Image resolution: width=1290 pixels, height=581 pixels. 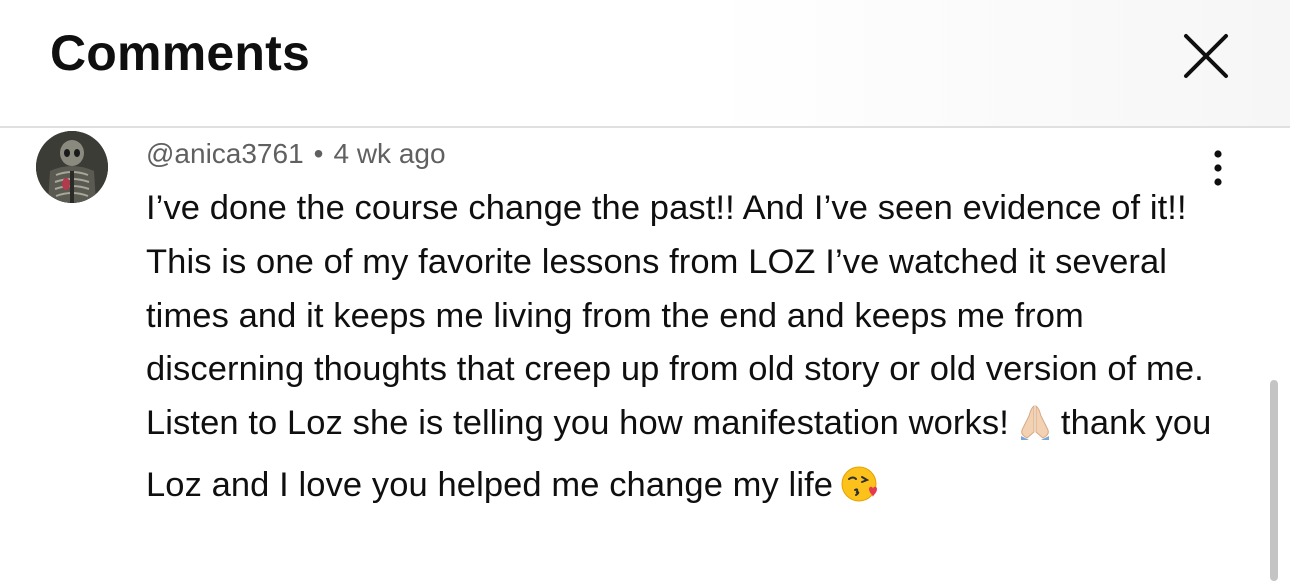 What do you see at coordinates (180, 53) in the screenshot?
I see `page-title: Comments` at bounding box center [180, 53].